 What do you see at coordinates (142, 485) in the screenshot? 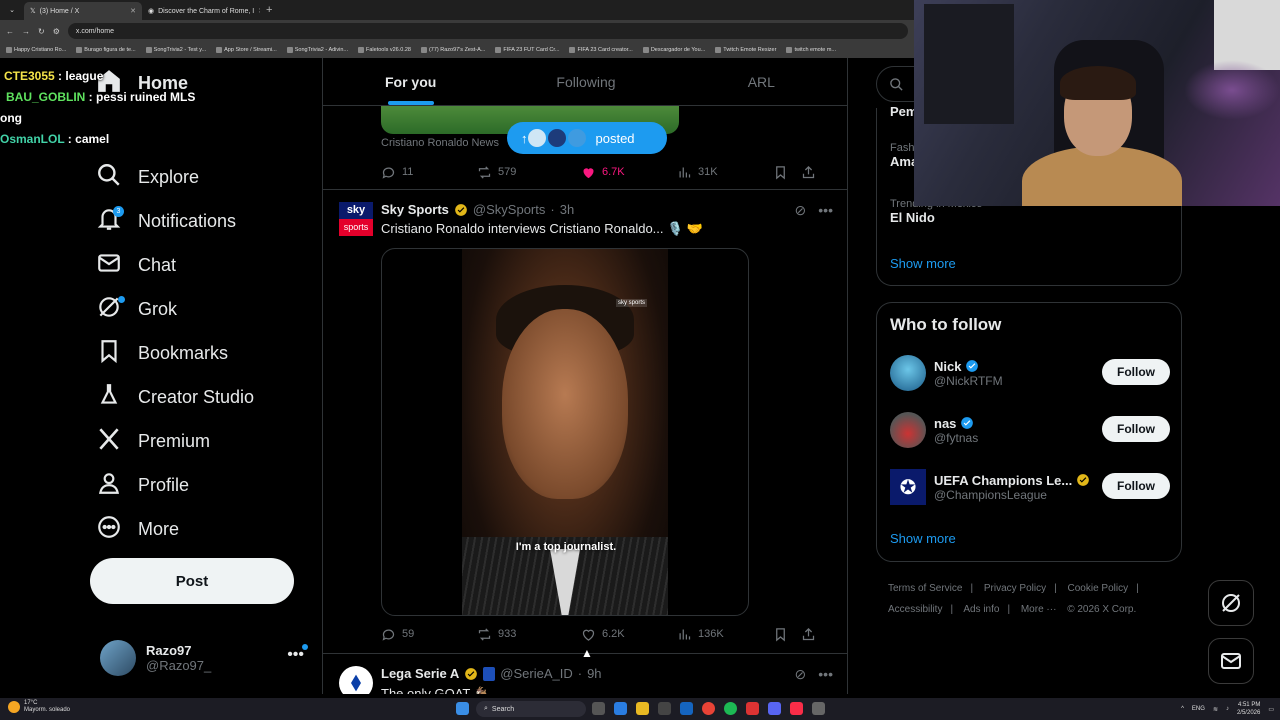
I see `nav-profile: Profile` at bounding box center [142, 485].